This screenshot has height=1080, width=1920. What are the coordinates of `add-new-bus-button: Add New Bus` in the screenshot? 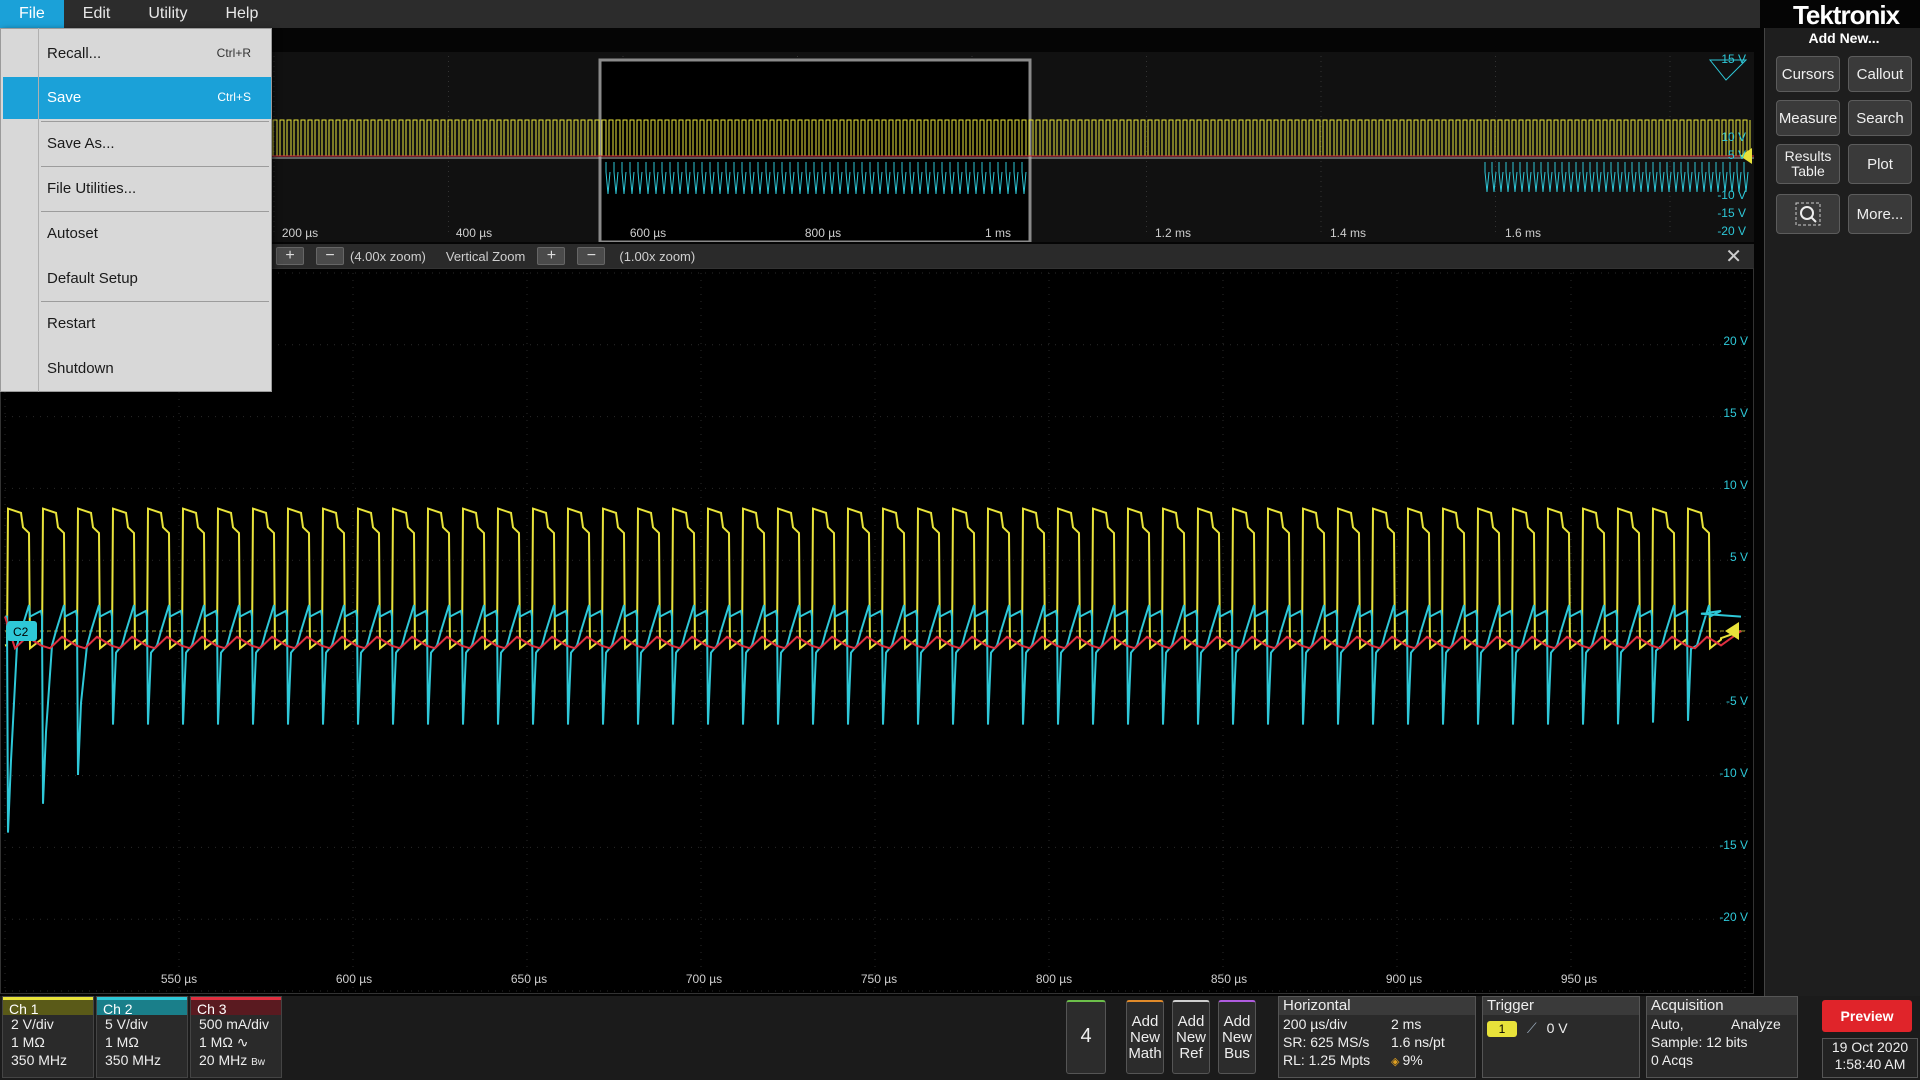 It's located at (1237, 1037).